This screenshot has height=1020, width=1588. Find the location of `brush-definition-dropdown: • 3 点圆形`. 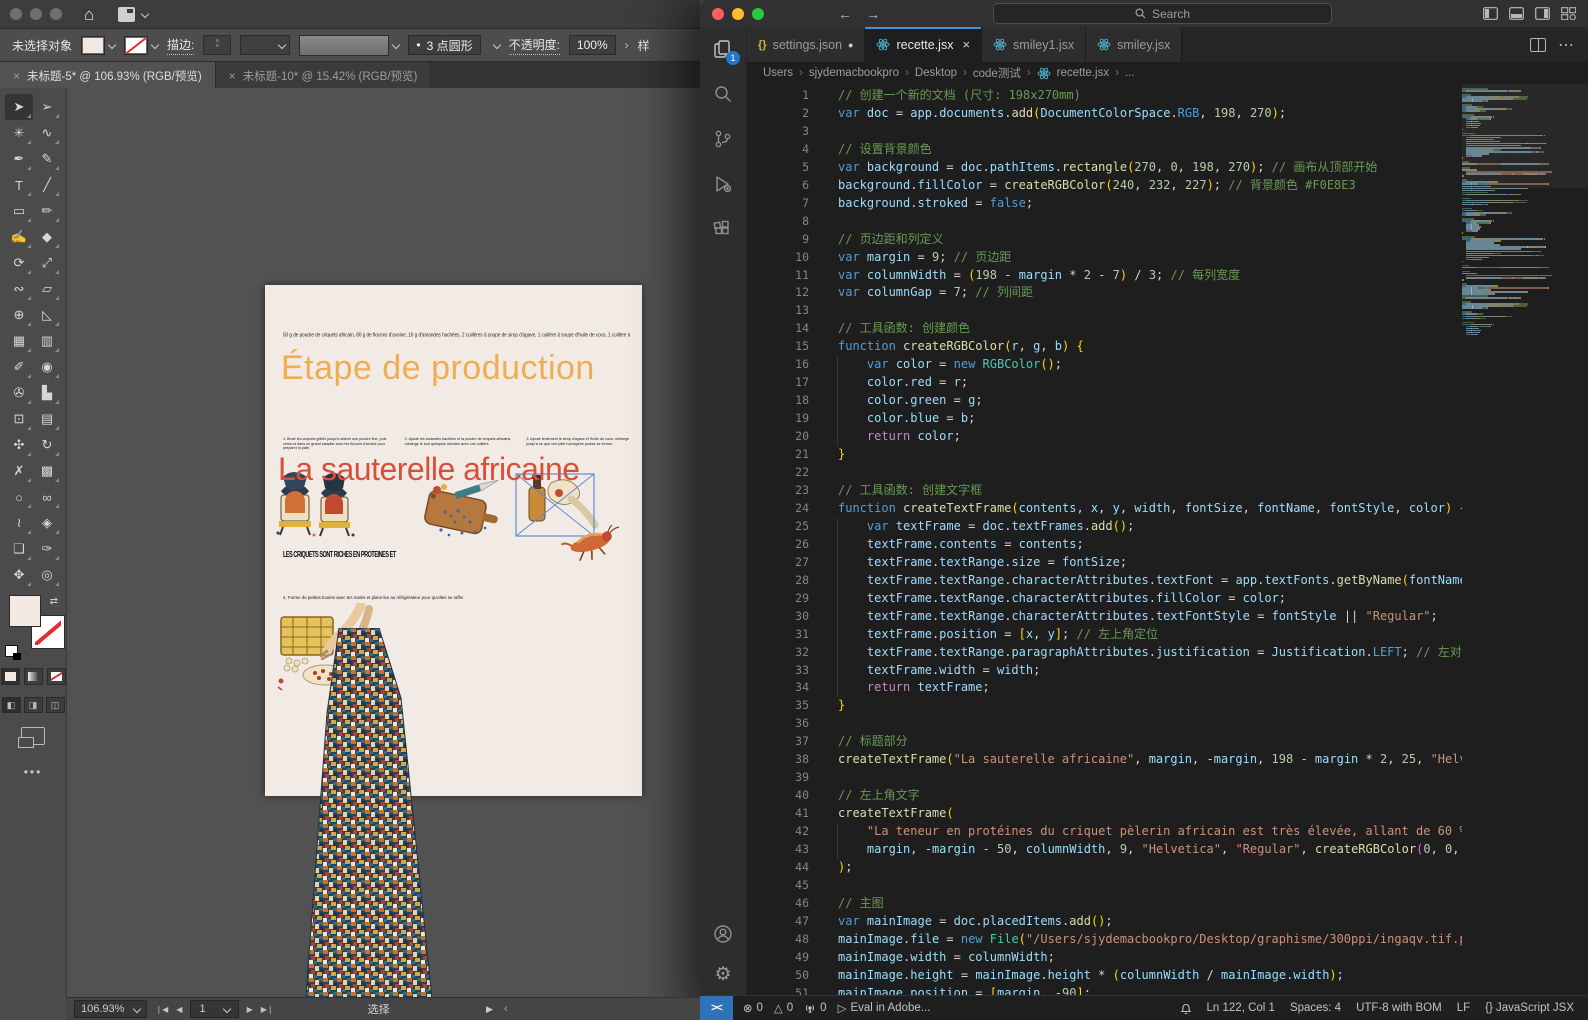

brush-definition-dropdown: • 3 点圆形 is located at coordinates (444, 45).